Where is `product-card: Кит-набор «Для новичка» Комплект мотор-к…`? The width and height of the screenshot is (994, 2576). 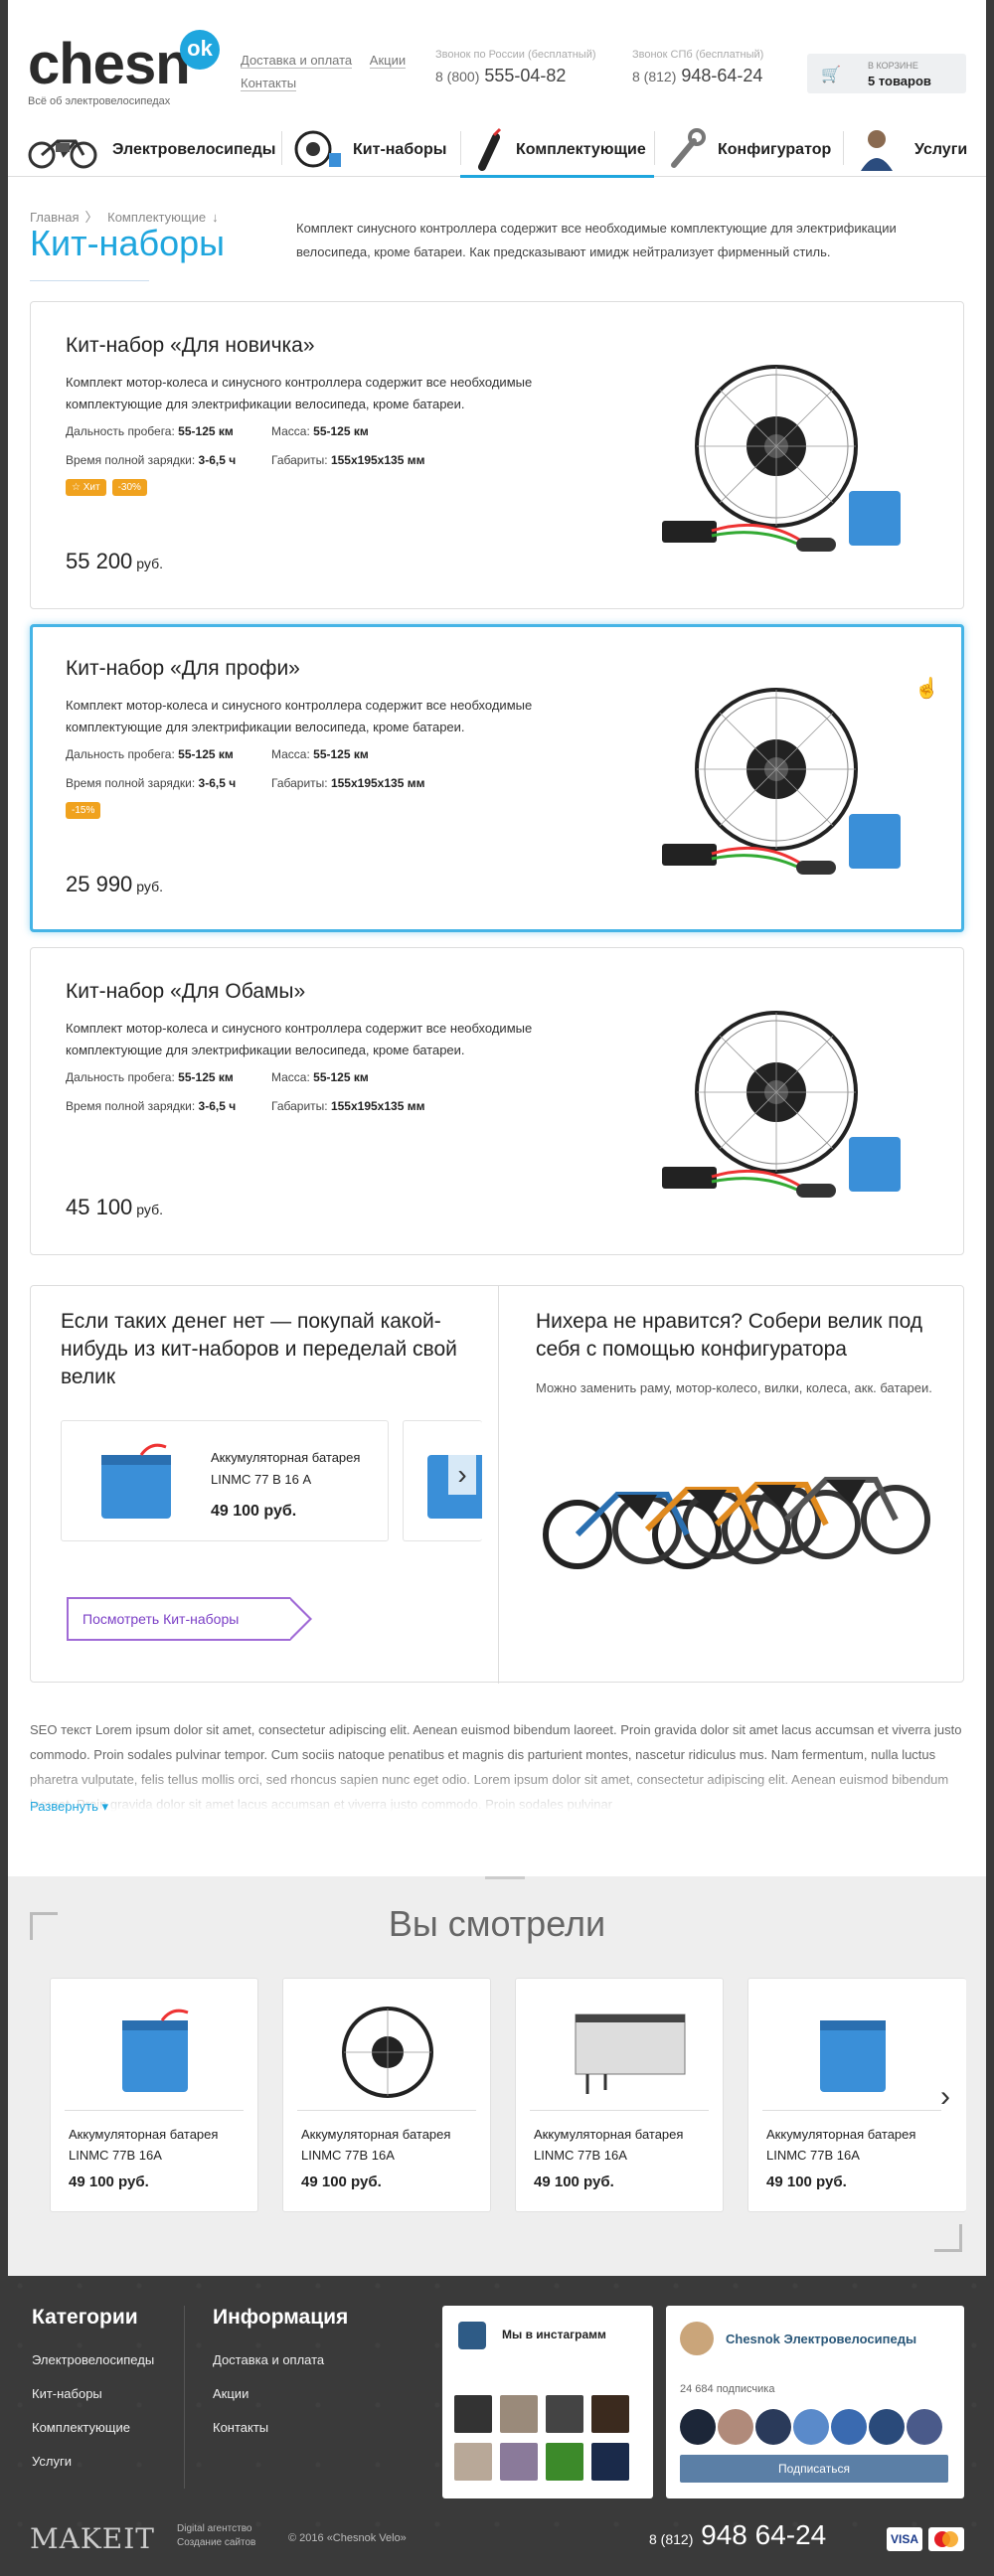 product-card: Кит-набор «Для новичка» Комплект мотор-к… is located at coordinates (497, 455).